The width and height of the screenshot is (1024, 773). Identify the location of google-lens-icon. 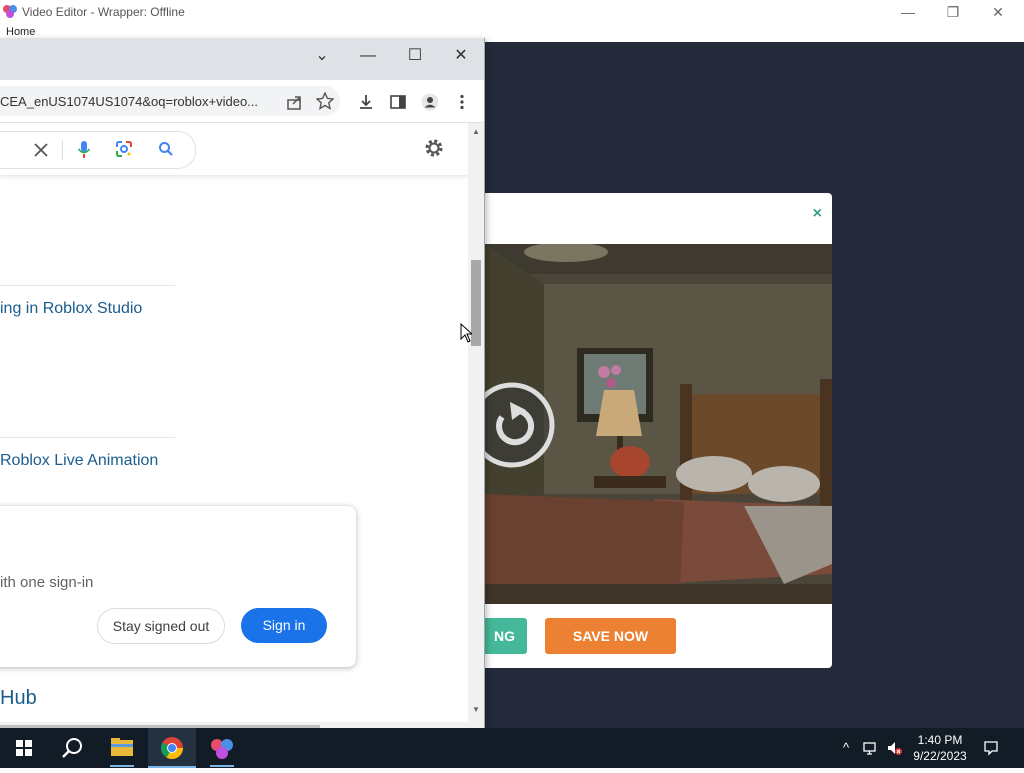
(124, 149).